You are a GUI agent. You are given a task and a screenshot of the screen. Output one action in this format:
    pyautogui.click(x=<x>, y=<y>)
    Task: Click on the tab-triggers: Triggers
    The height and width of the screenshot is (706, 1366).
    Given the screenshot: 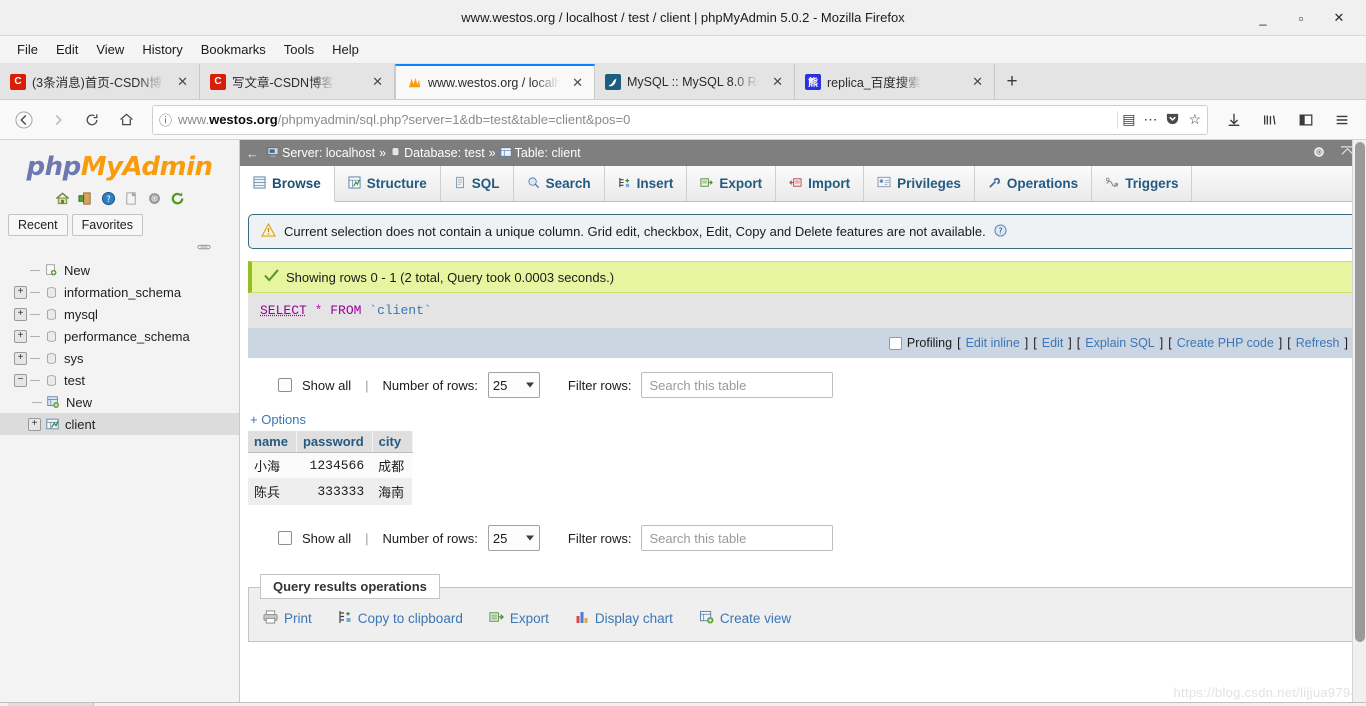 What is the action you would take?
    pyautogui.click(x=1142, y=183)
    